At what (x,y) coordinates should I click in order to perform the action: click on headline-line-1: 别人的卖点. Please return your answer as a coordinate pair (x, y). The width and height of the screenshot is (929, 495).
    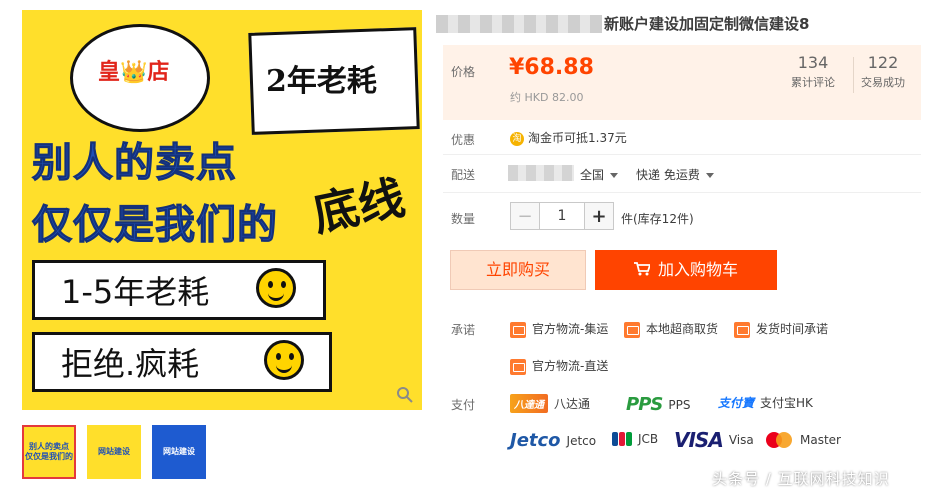
    Looking at the image, I should click on (134, 163).